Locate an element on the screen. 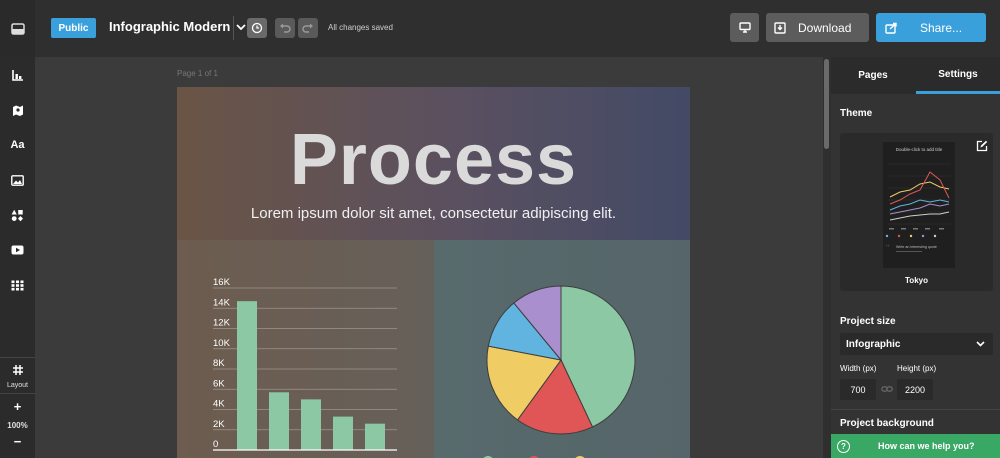 Image resolution: width=1000 pixels, height=458 pixels. sidebar-item-video is located at coordinates (17, 250).